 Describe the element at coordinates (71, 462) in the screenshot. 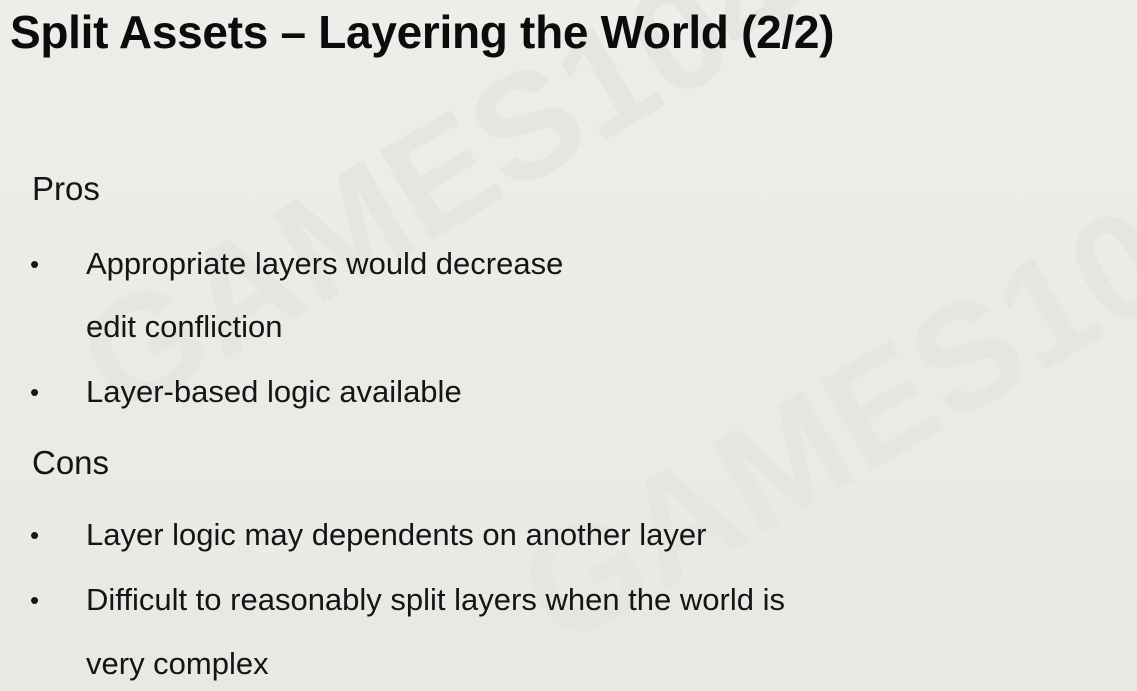

I see `cons-heading: Cons` at that location.